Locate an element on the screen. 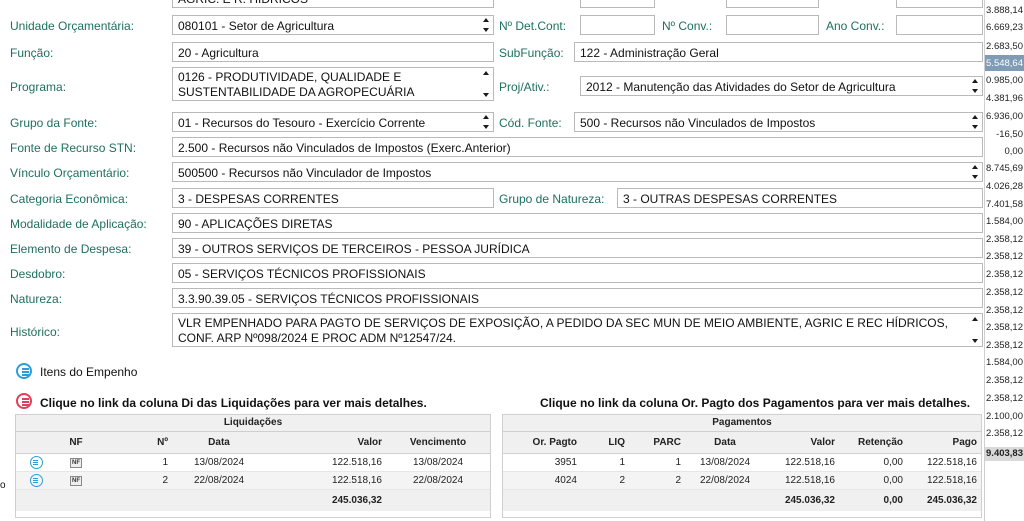 This screenshot has width=1024, height=521. pagamentos-total-row: 245.036,32 0,00 245.036,32 is located at coordinates (742, 500).